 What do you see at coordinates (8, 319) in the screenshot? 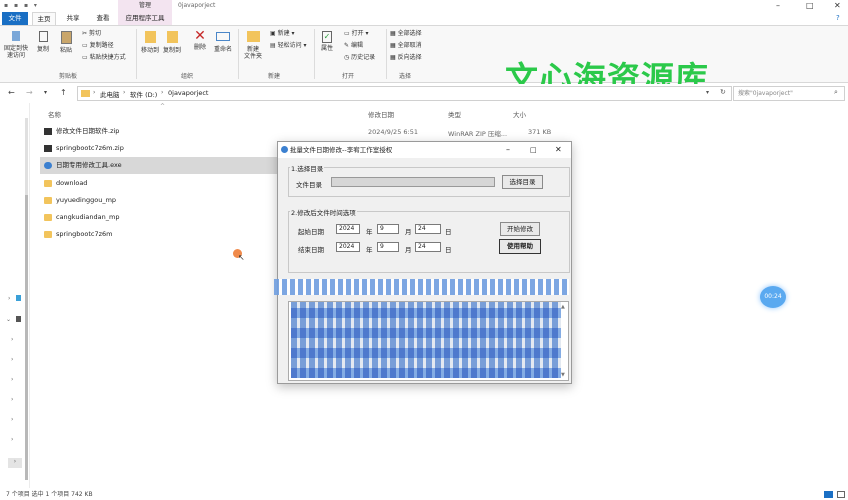
I see `collapse-chevron-icon: ⌄` at bounding box center [8, 319].